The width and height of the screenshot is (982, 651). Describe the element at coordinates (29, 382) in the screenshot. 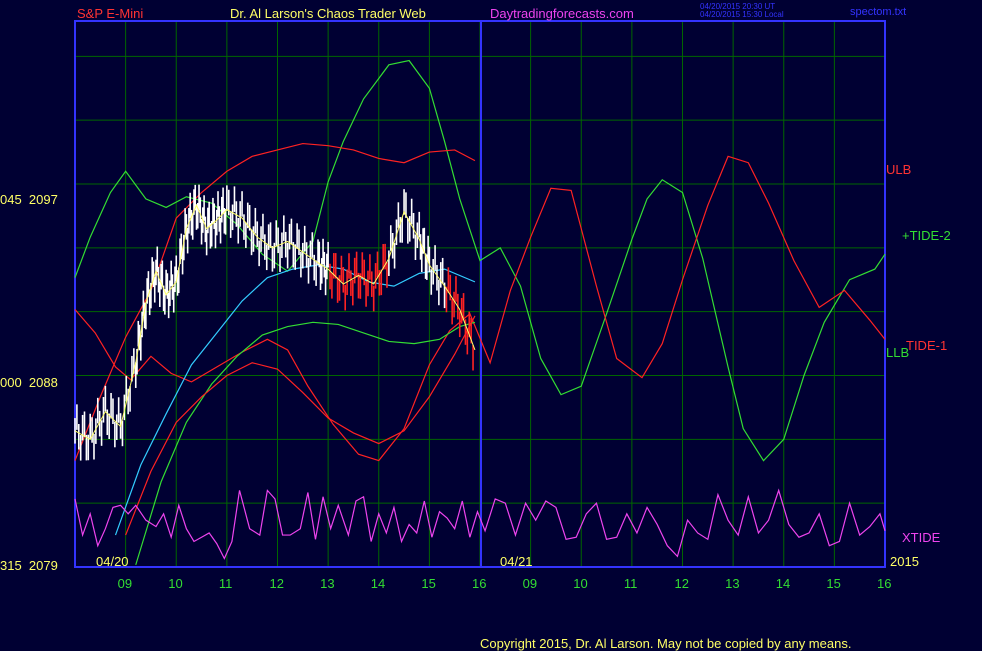

I see `y-tick-label: 000 2088` at that location.